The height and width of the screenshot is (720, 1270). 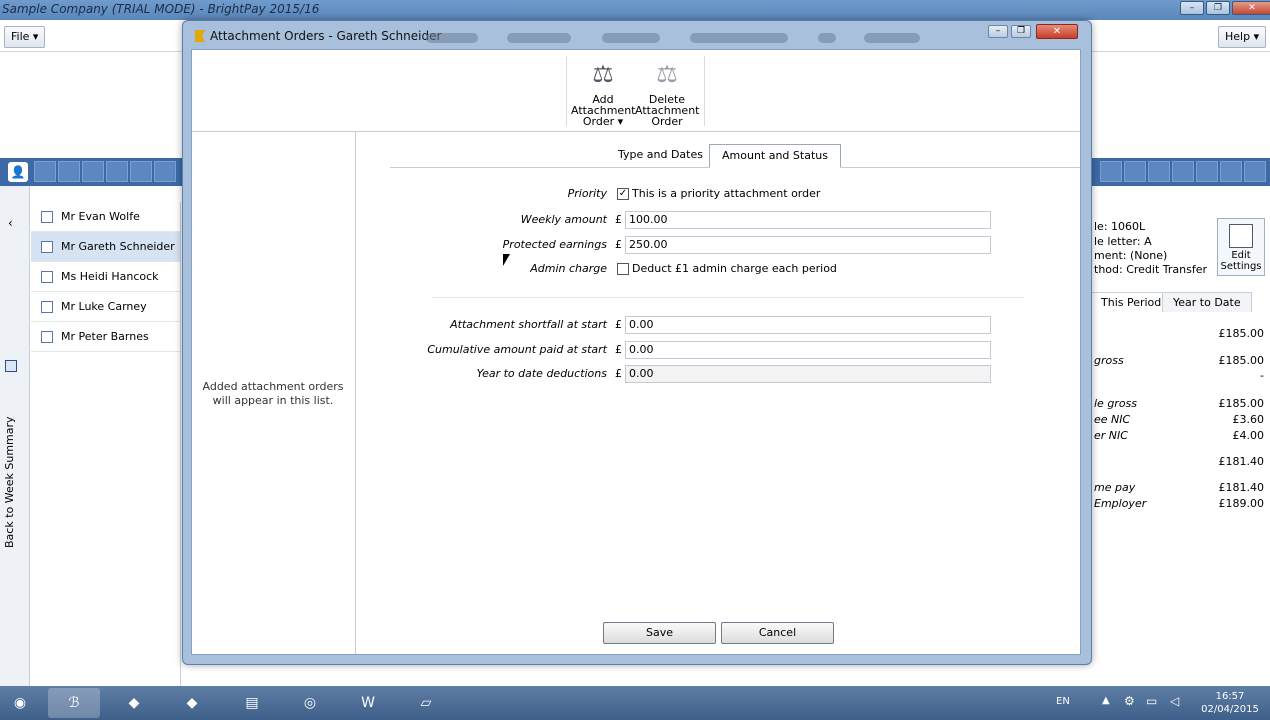 What do you see at coordinates (1129, 701) in the screenshot?
I see `tray-network-icon: ⚙` at bounding box center [1129, 701].